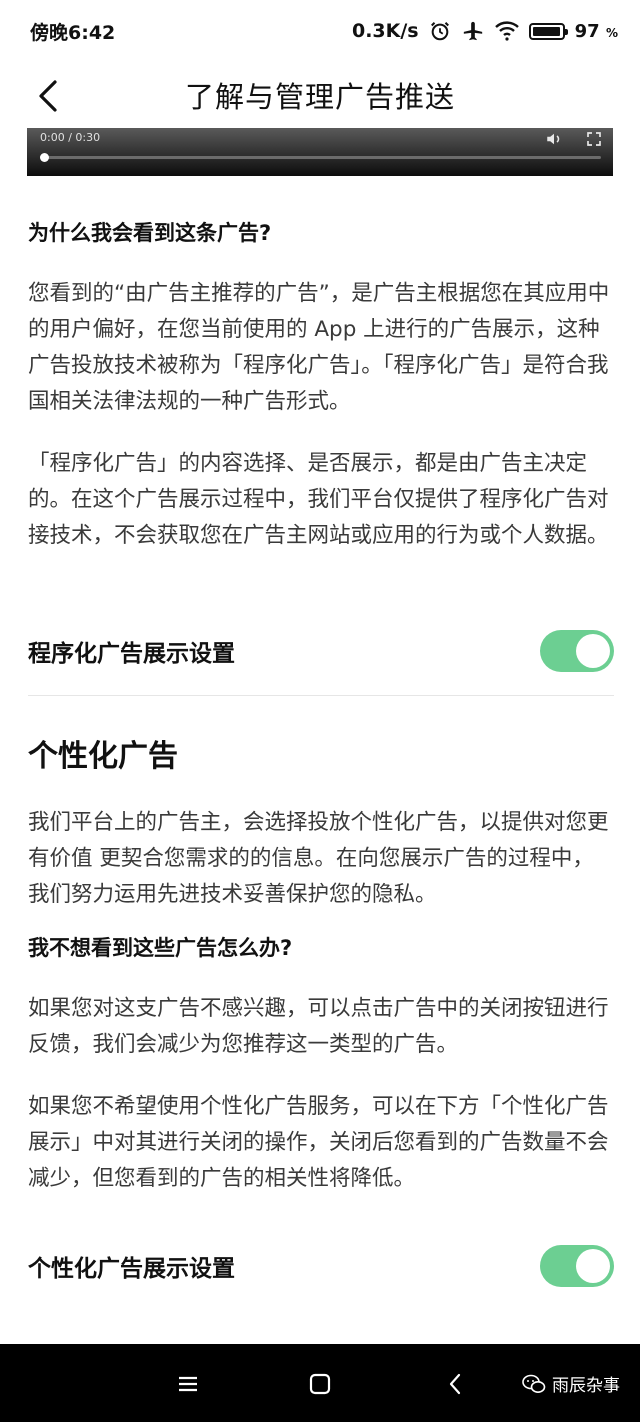 This screenshot has width=640, height=1422. Describe the element at coordinates (321, 1266) in the screenshot. I see `personalized-ad-setting-row: 个性化广告展示设置` at that location.